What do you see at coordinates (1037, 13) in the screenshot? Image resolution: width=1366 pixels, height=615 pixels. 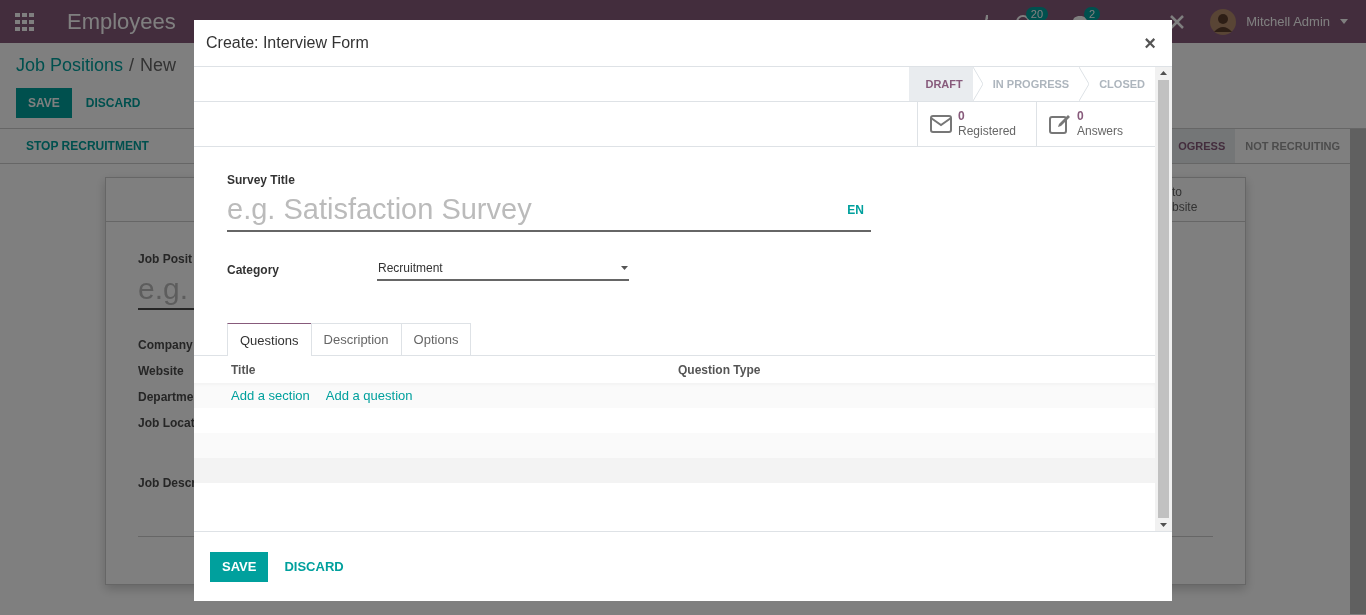 I see `activity-count: 20` at bounding box center [1037, 13].